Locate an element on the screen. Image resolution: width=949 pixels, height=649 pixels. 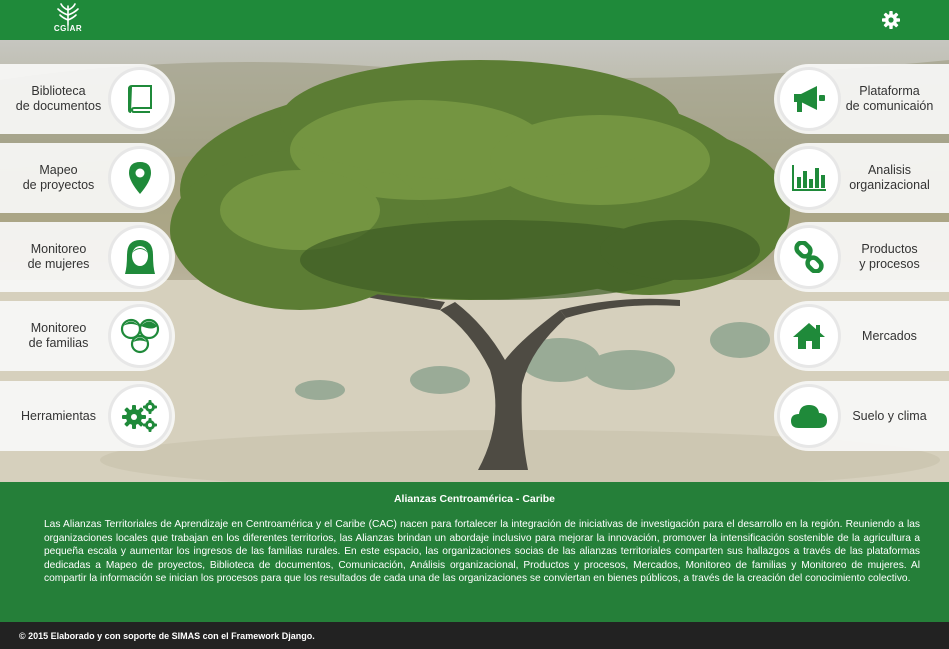
button-label: Herramientas is located at coordinates (58, 415).